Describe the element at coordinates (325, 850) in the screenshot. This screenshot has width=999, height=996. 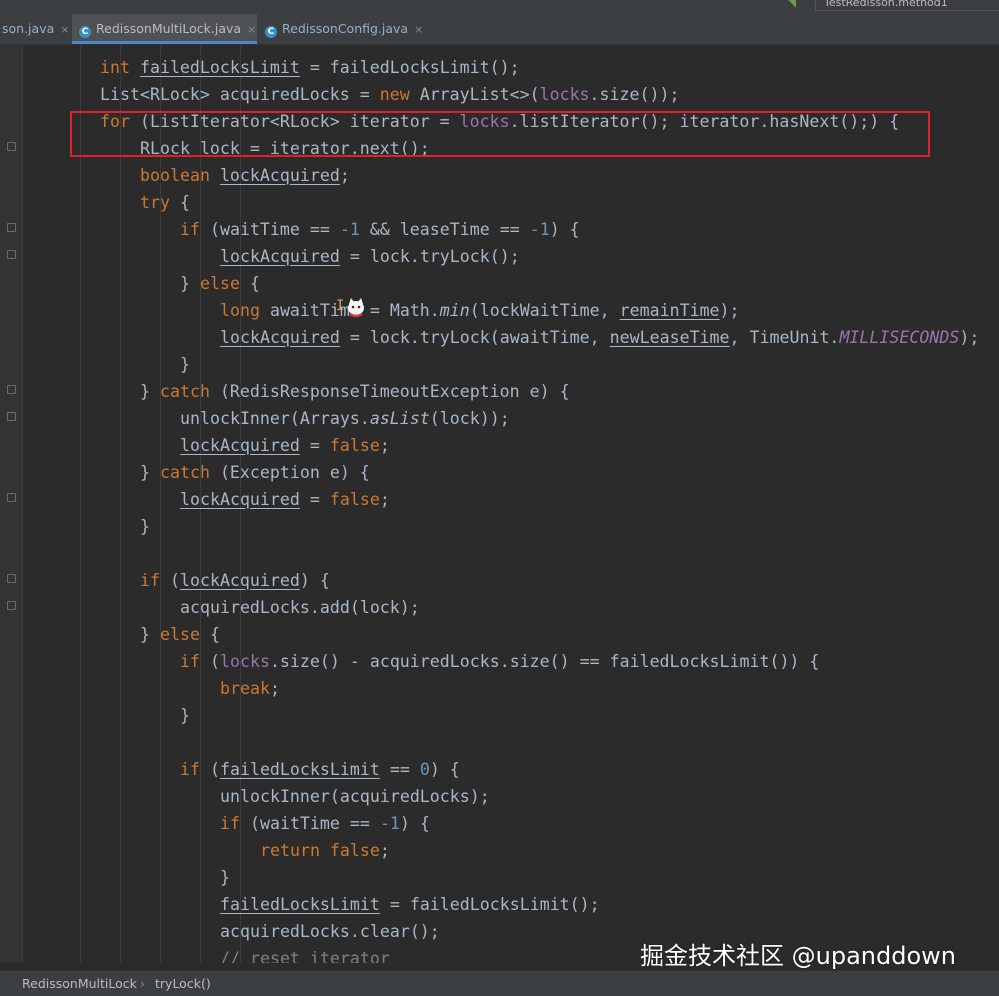
I see `code-line: return false;` at that location.